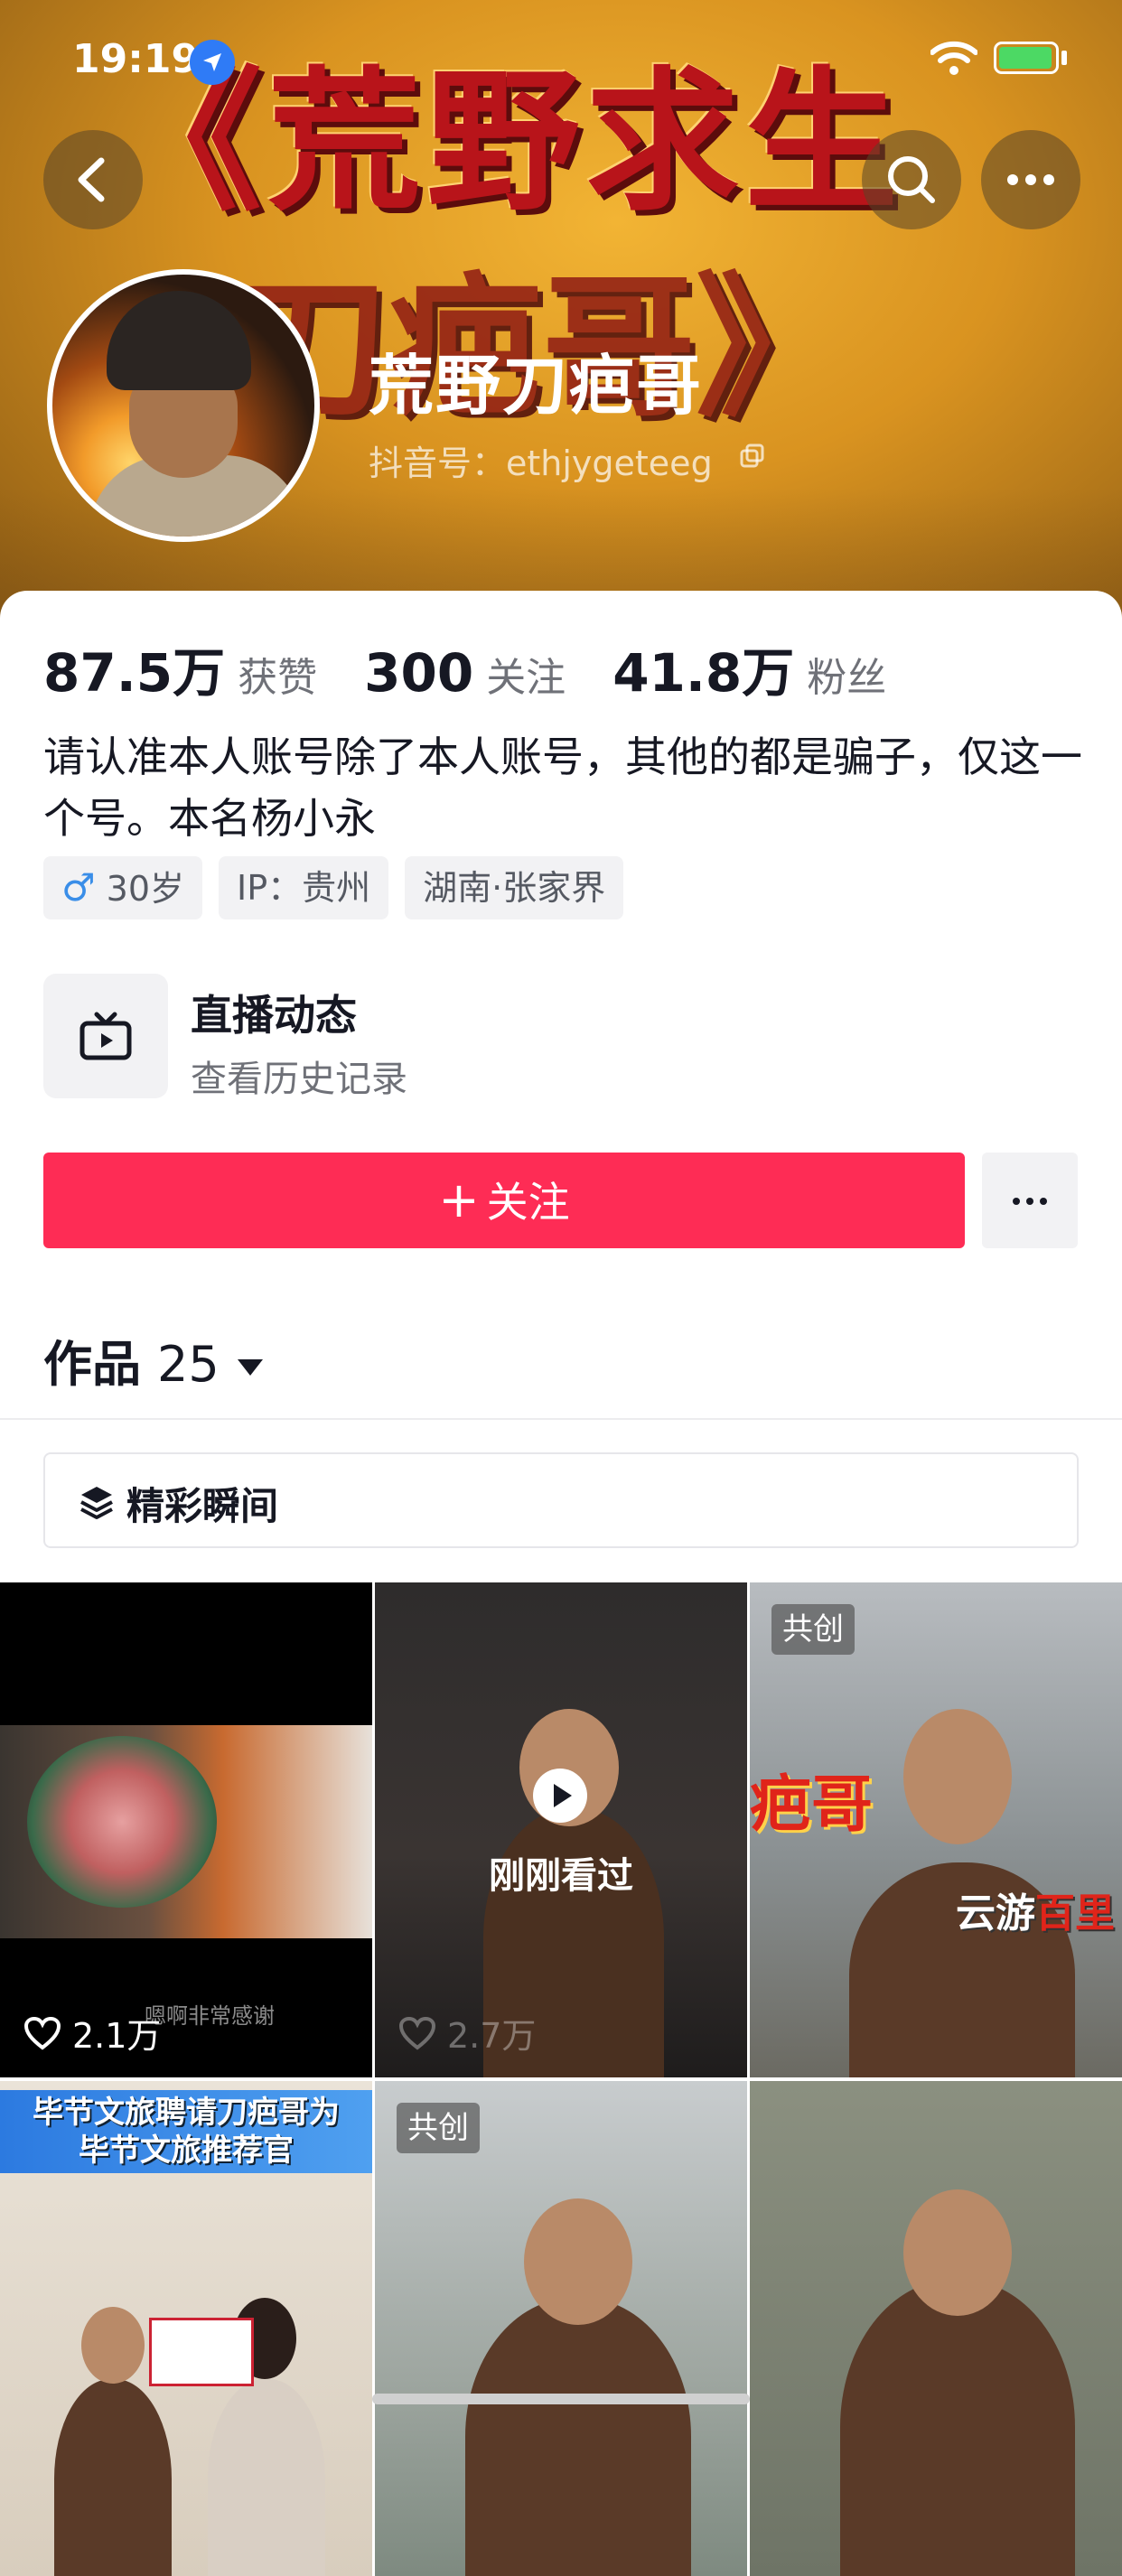 This screenshot has width=1122, height=2576. Describe the element at coordinates (183, 405) in the screenshot. I see `avatar` at that location.